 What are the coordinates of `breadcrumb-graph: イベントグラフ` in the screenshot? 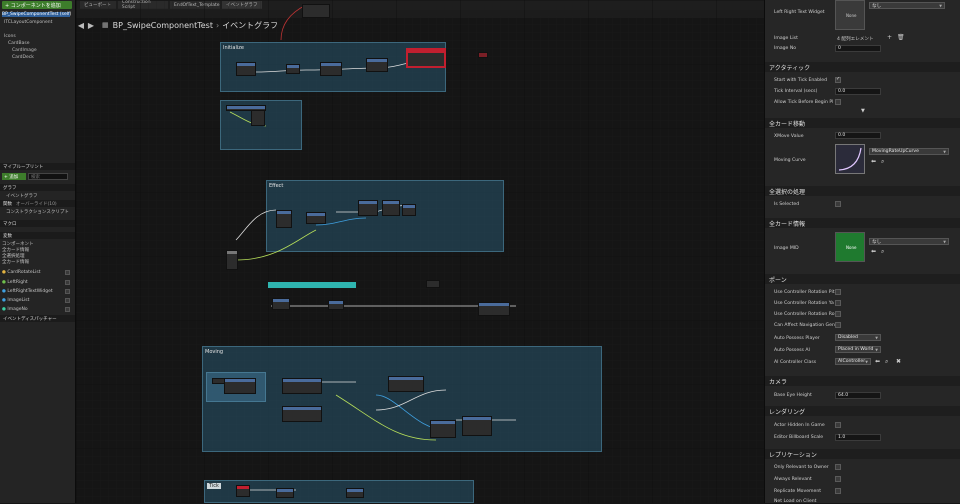 It's located at (250, 25).